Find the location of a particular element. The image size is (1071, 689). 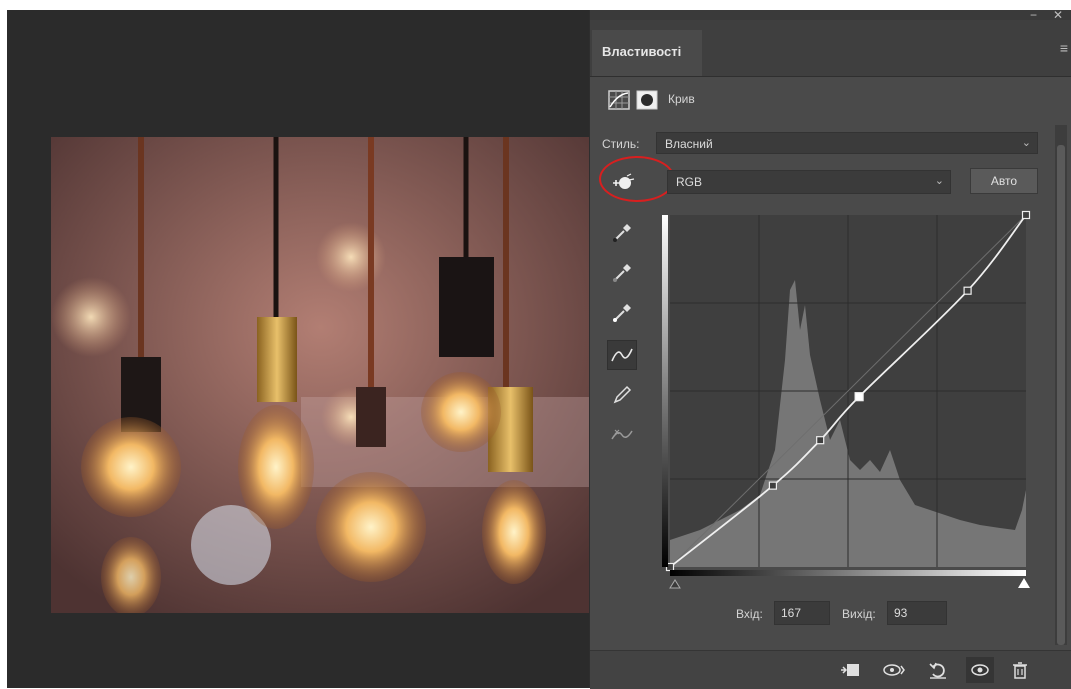

clip-to-layer-button is located at coordinates (850, 670).